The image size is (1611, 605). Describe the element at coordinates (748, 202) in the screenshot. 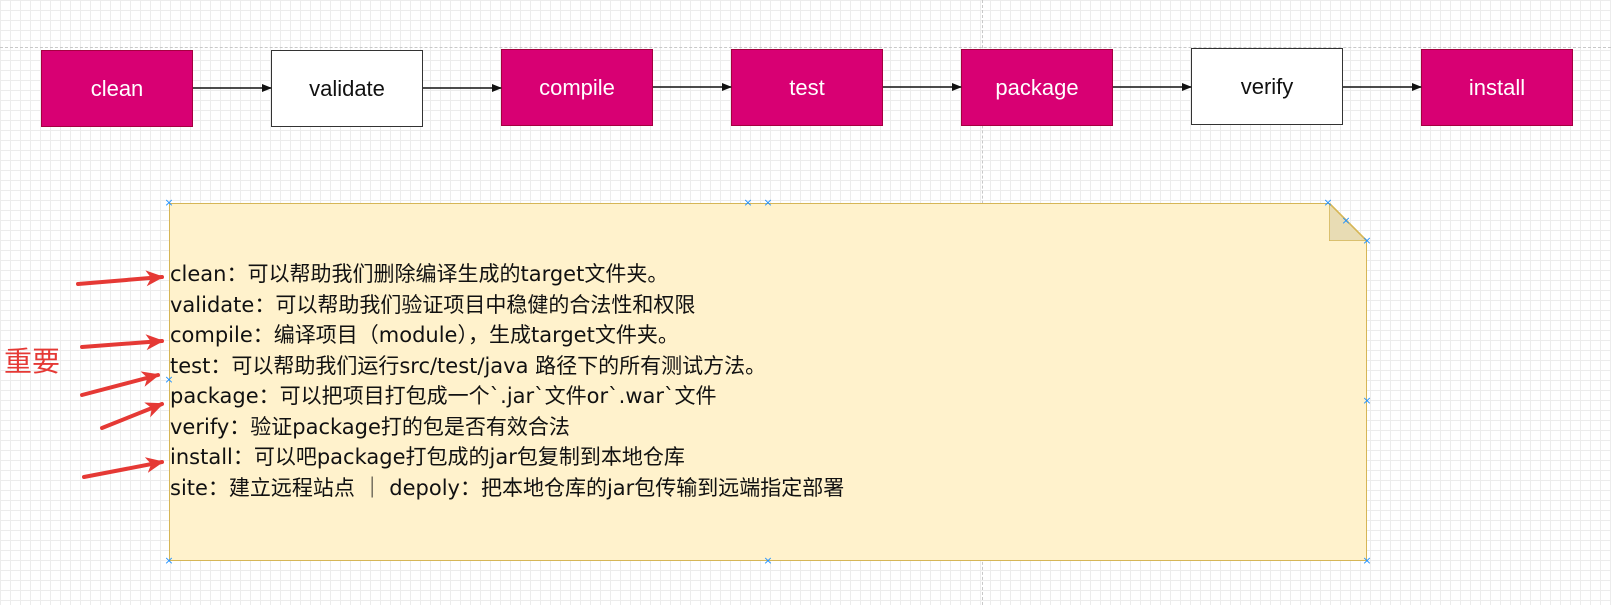

I see `resize-handle-top-mid-a: ×` at that location.